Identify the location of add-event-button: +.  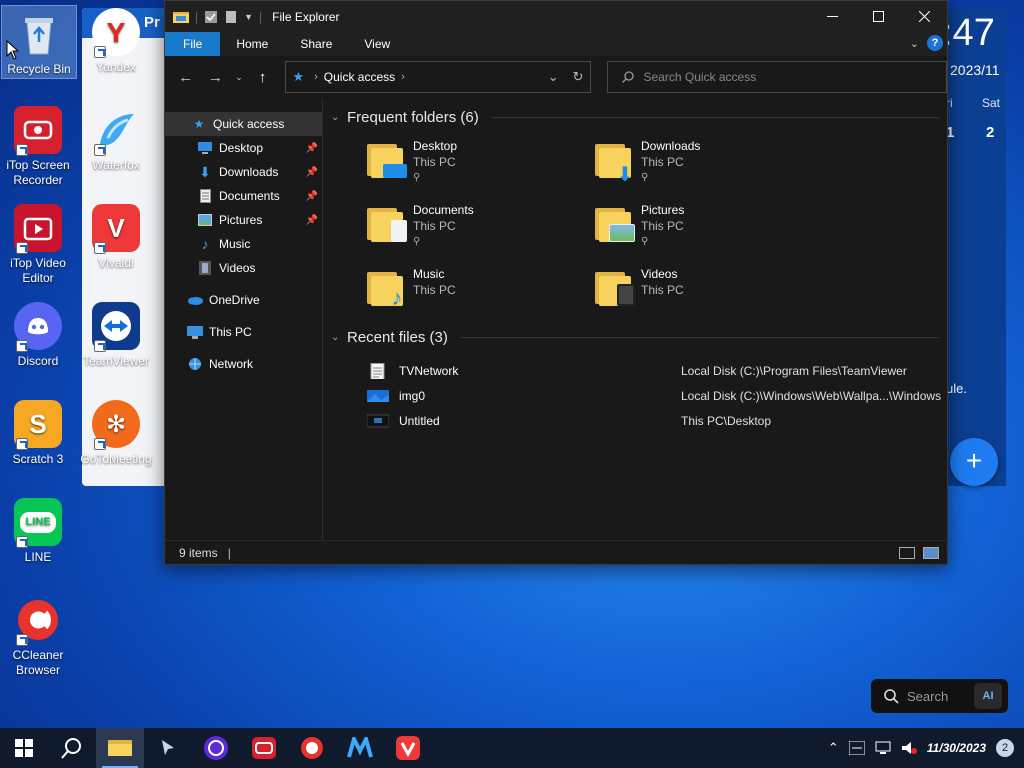
(974, 462).